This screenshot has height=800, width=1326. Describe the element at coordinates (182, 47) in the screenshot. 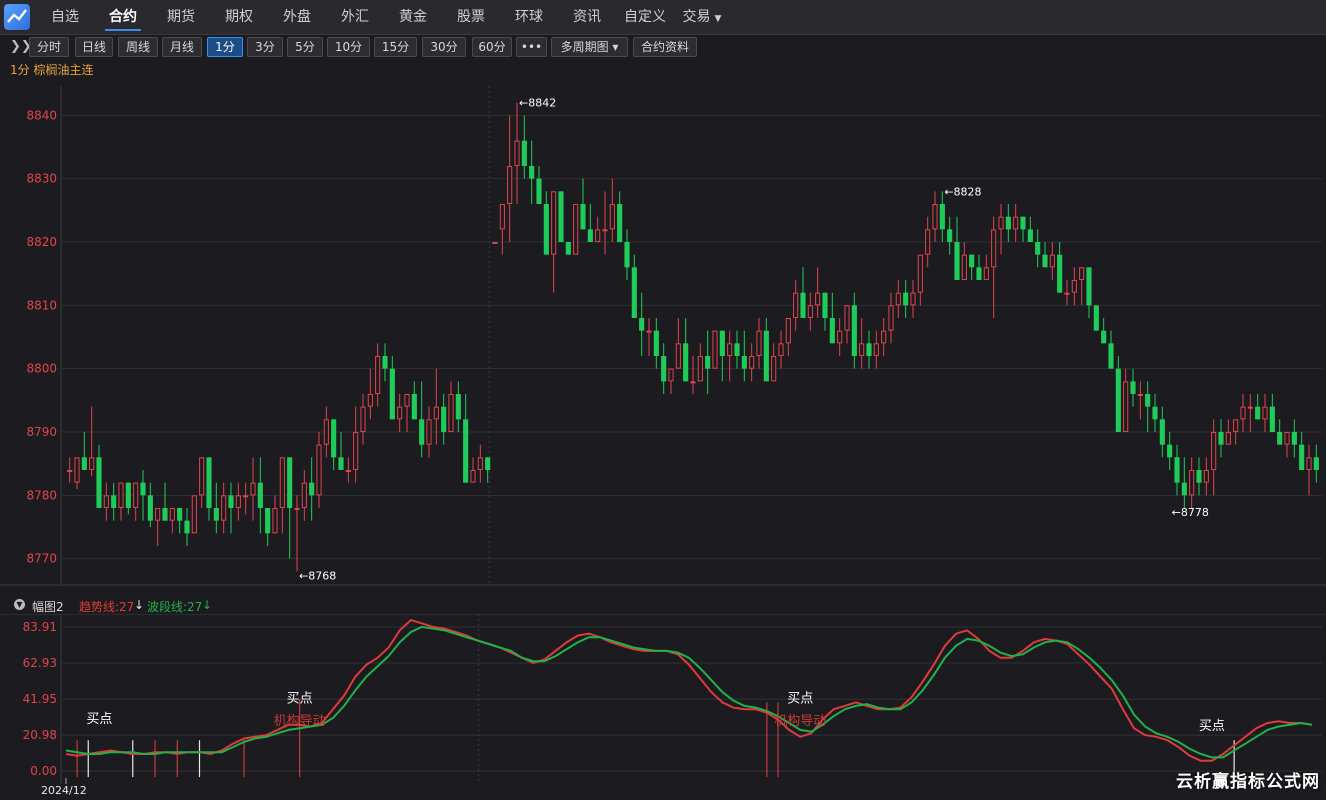

I see `period-button-3: 月线` at that location.